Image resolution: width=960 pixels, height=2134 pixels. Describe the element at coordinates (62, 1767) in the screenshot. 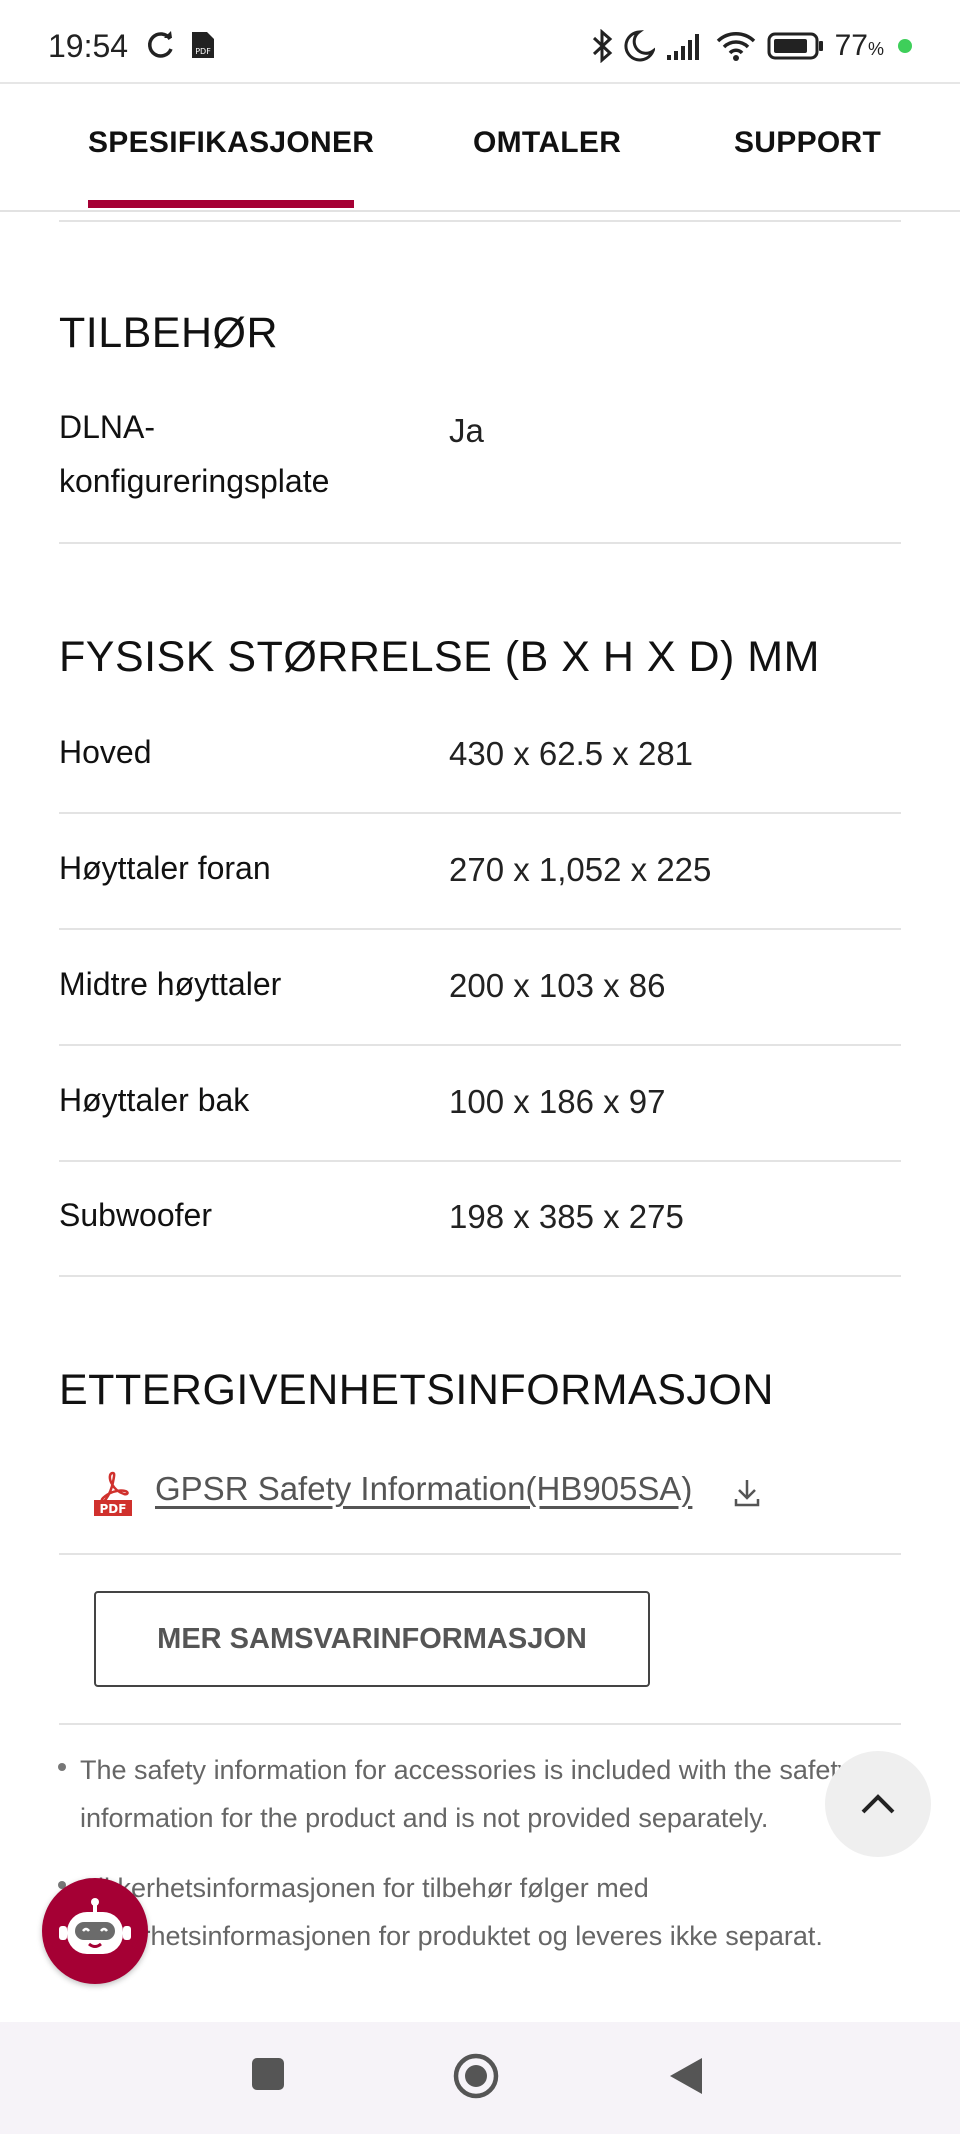

I see `note-bullet` at that location.